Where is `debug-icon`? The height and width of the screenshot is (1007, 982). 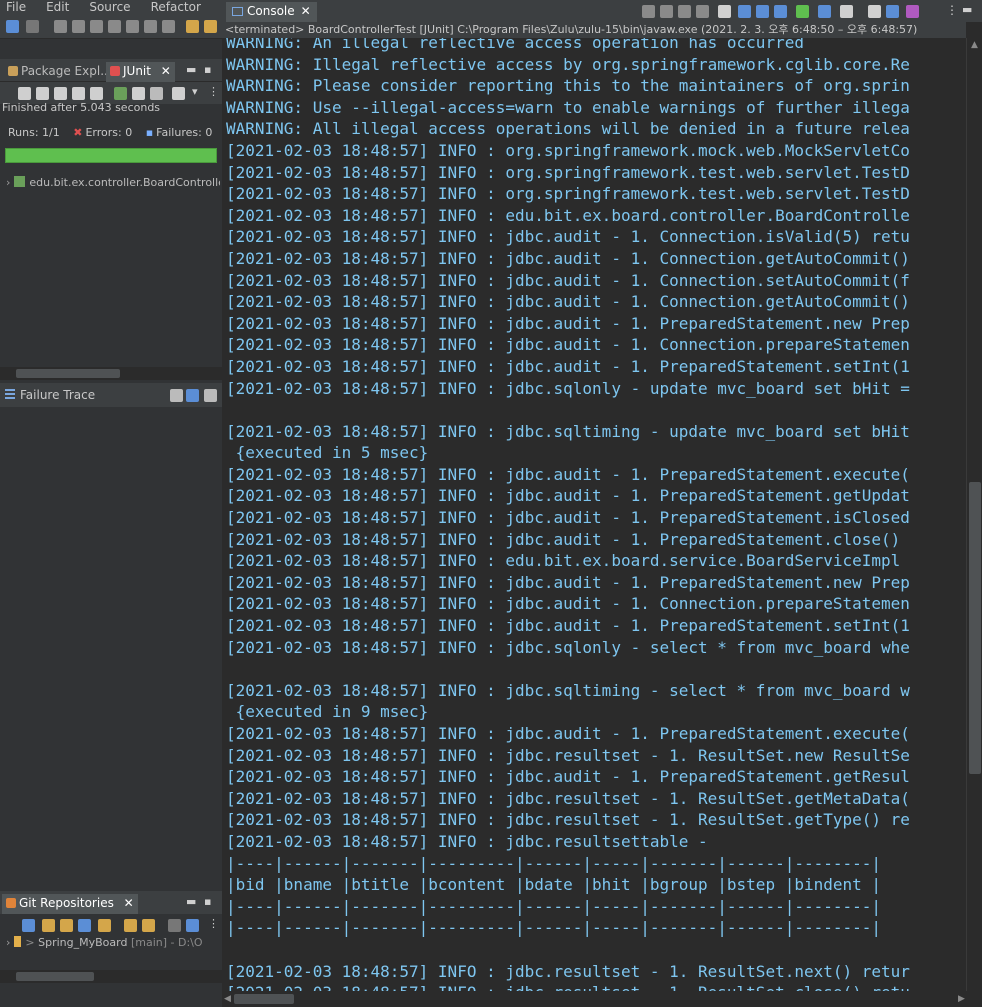
debug-icon is located at coordinates (60, 26).